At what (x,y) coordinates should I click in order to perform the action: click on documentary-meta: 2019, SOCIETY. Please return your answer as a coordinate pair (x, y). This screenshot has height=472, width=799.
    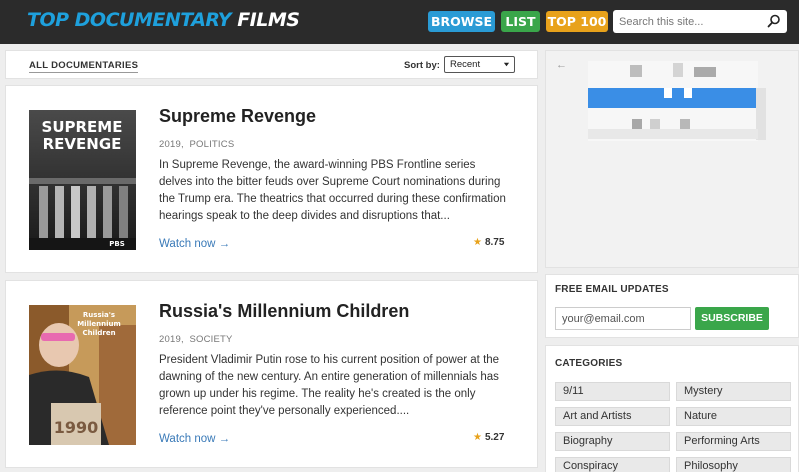
    Looking at the image, I should click on (196, 339).